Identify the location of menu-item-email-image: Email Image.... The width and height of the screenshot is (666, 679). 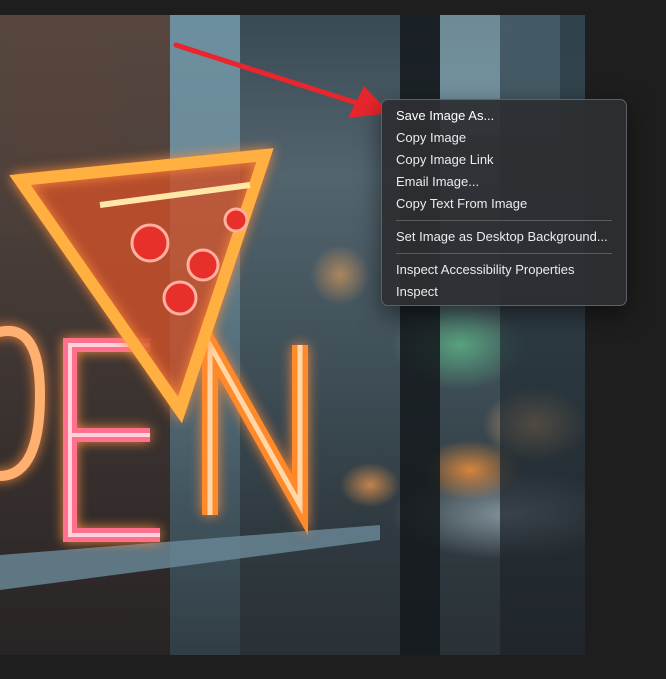
(504, 182).